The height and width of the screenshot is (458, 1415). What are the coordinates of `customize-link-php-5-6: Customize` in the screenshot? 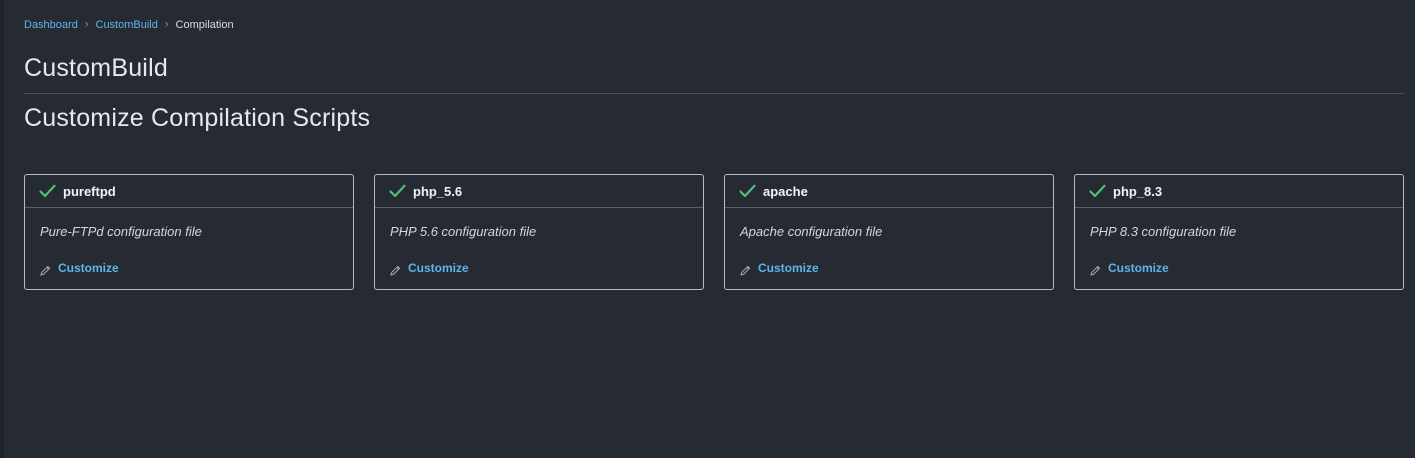 It's located at (539, 268).